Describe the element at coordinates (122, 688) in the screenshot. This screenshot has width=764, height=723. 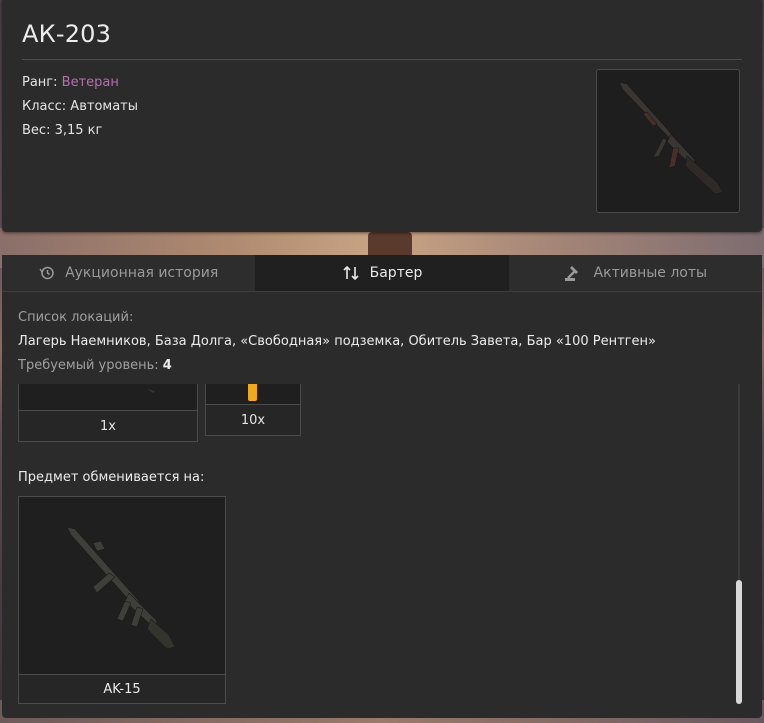
I see `result-item-name: AK-15` at that location.